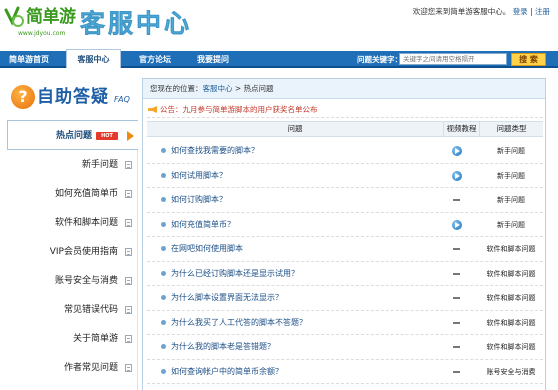  I want to click on question-link: 在网吧如何使用脚本, so click(207, 249).